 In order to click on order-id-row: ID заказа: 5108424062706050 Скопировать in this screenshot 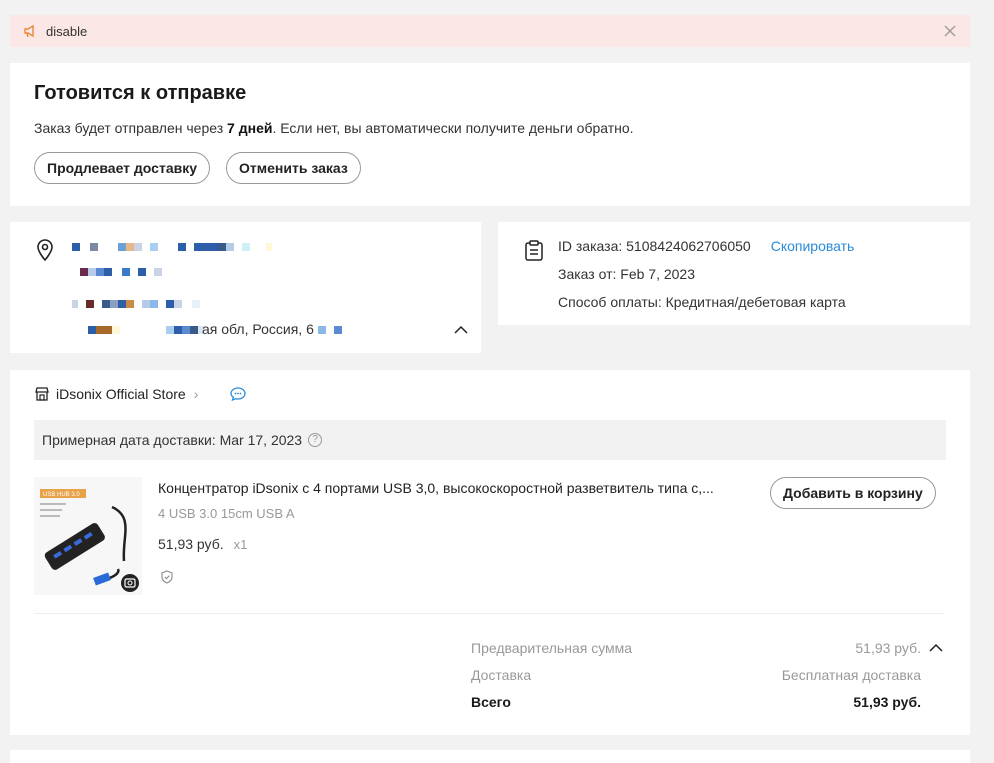, I will do `click(706, 246)`.